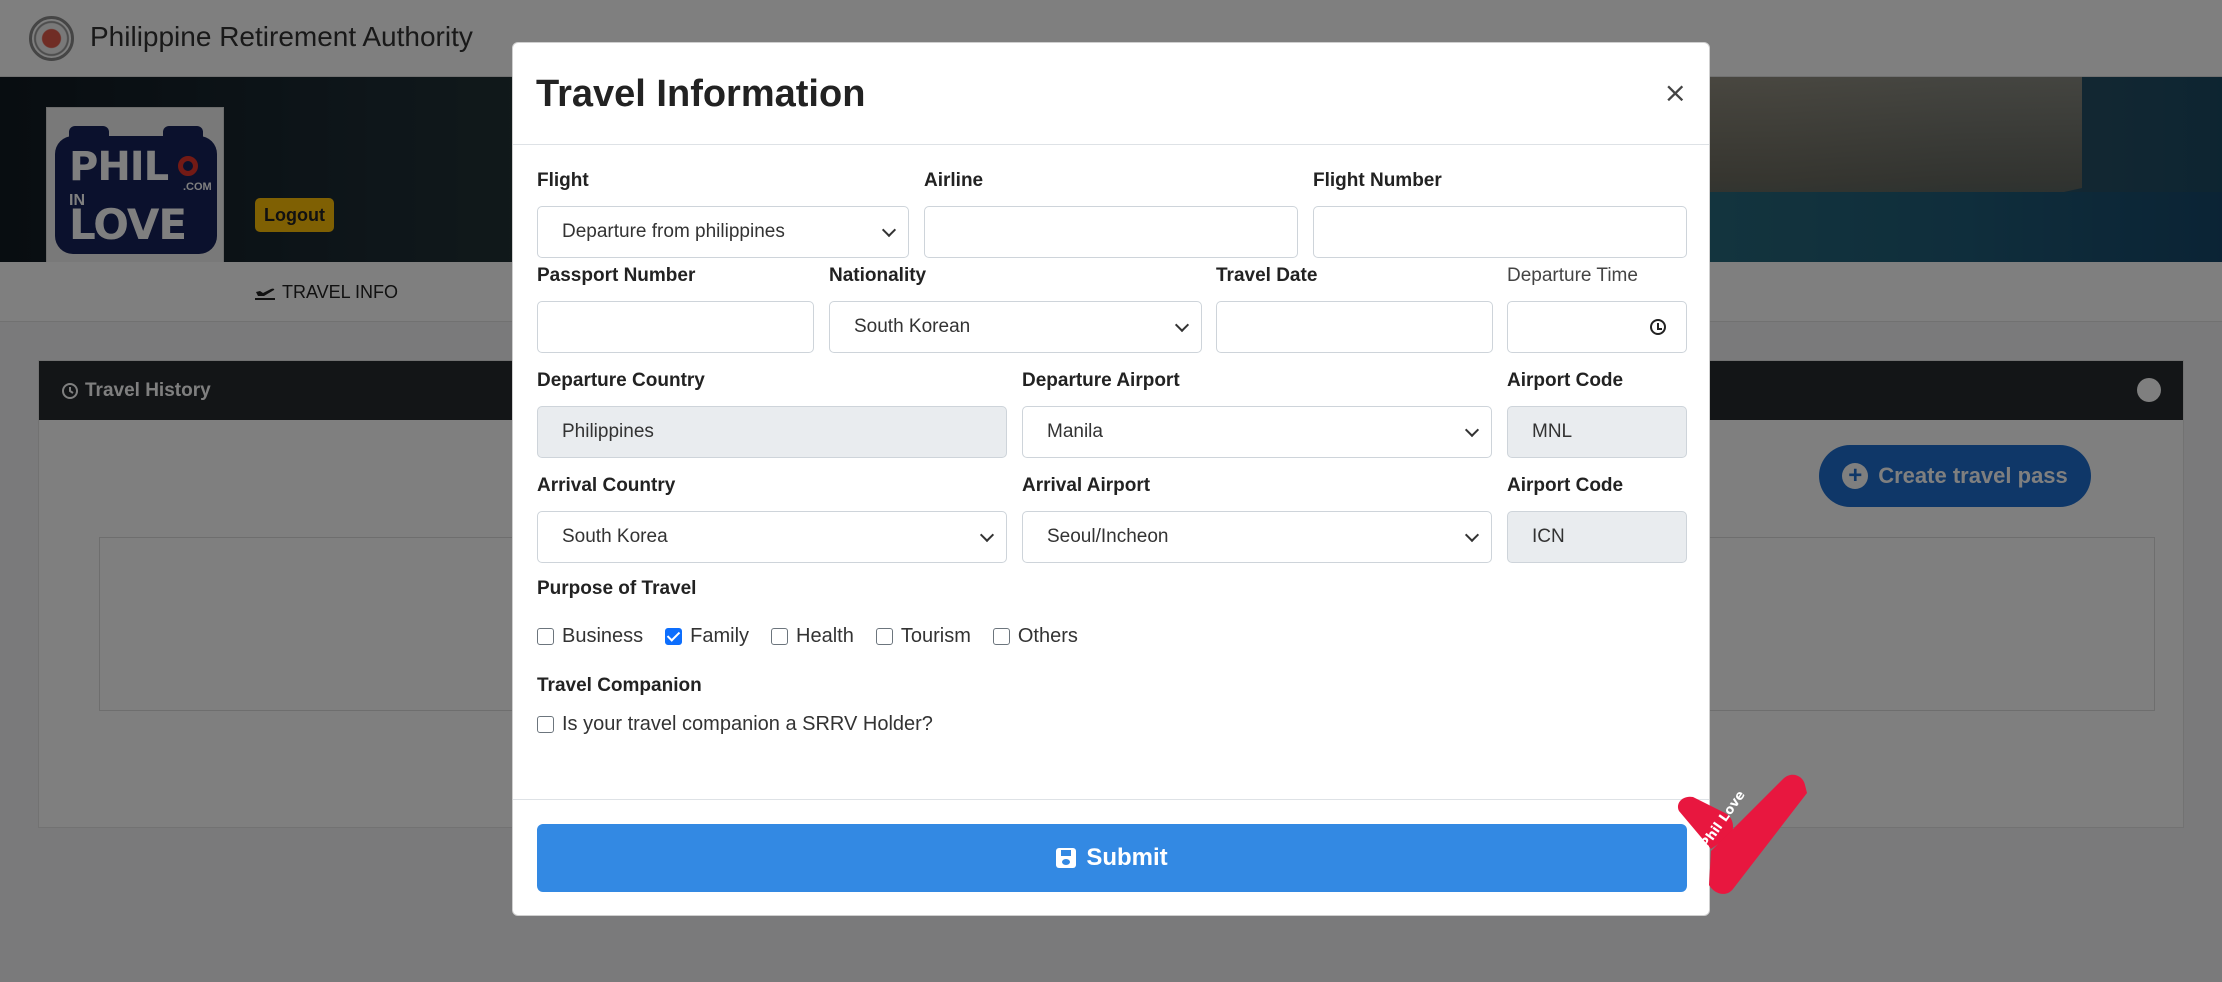 This screenshot has height=982, width=2222. I want to click on checkbox-srrv-companion, so click(545, 724).